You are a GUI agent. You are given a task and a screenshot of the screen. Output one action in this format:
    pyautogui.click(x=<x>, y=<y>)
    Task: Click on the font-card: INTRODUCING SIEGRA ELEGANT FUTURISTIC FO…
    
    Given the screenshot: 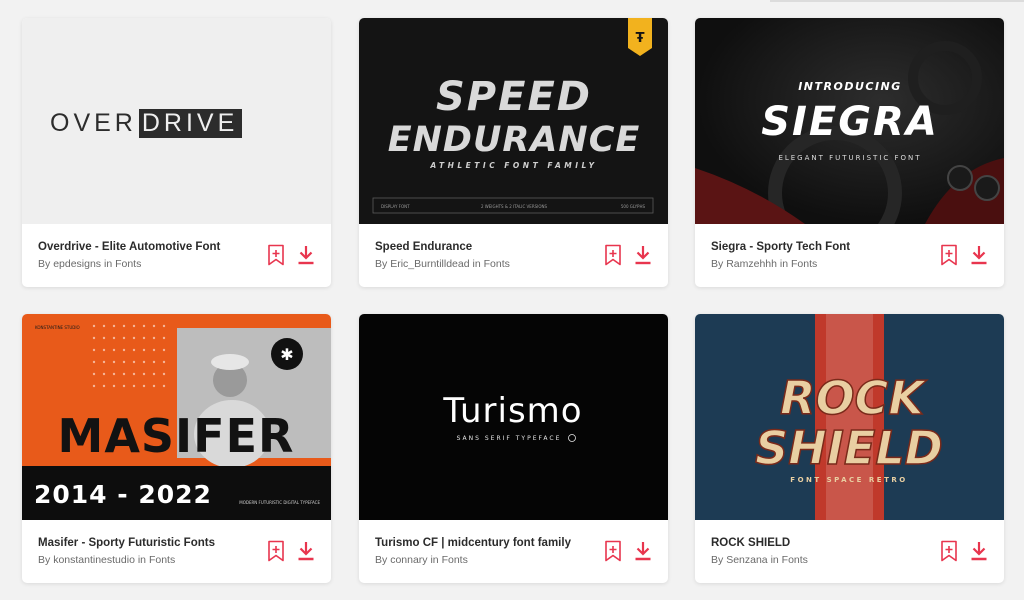 What is the action you would take?
    pyautogui.click(x=849, y=152)
    